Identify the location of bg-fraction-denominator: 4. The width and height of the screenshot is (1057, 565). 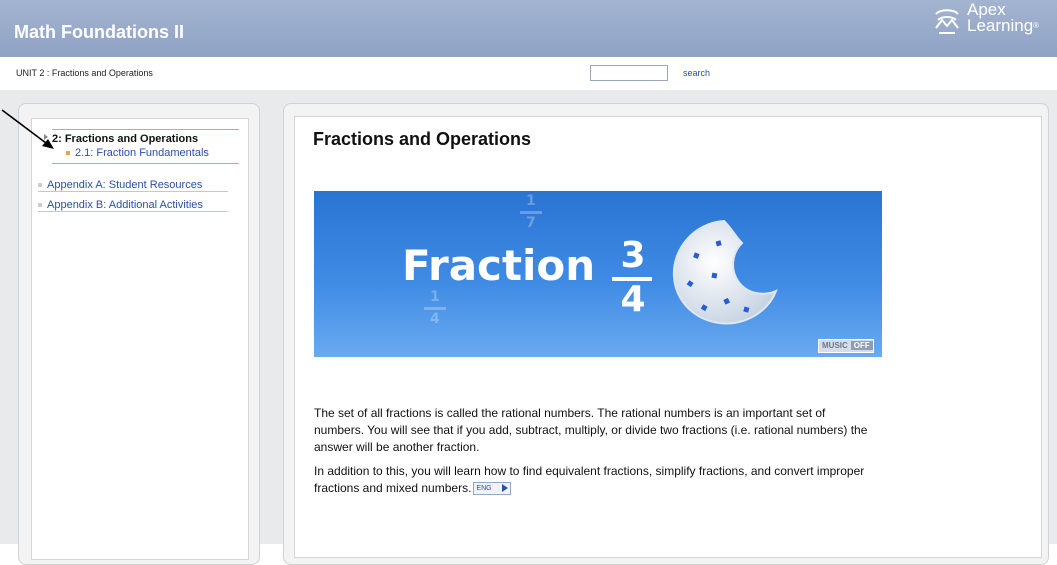
(435, 319).